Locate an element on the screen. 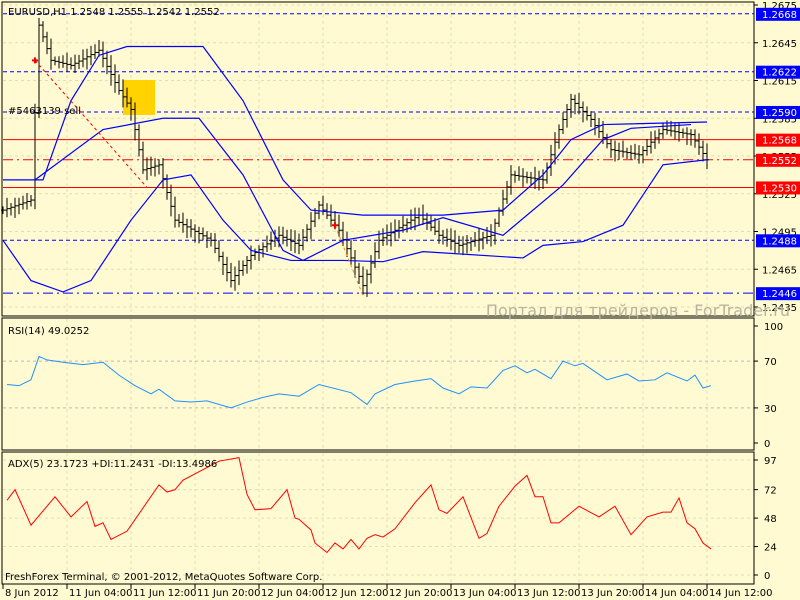 The width and height of the screenshot is (800, 600). time-label: 13 Jun 12:00 is located at coordinates (549, 593).